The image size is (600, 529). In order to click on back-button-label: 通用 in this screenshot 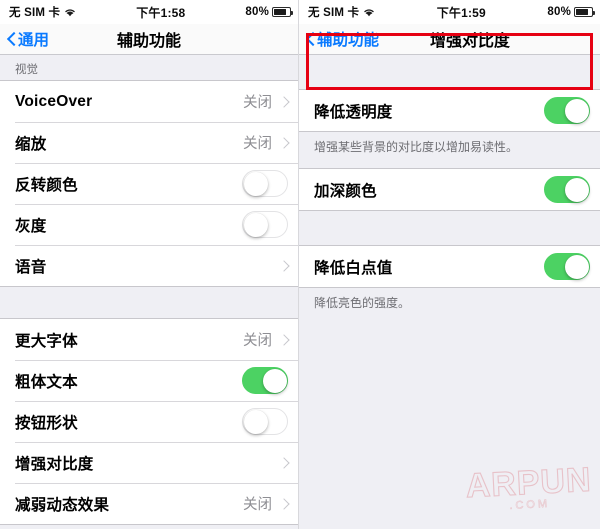, I will do `click(34, 40)`.